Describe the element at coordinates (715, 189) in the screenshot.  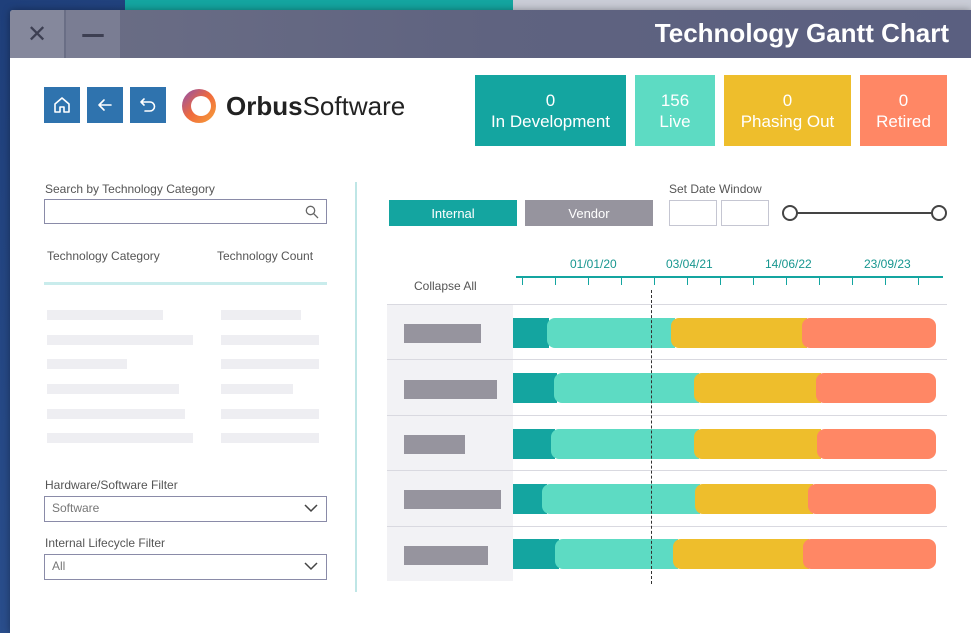
I see `date-window-label: Set Date Window` at that location.